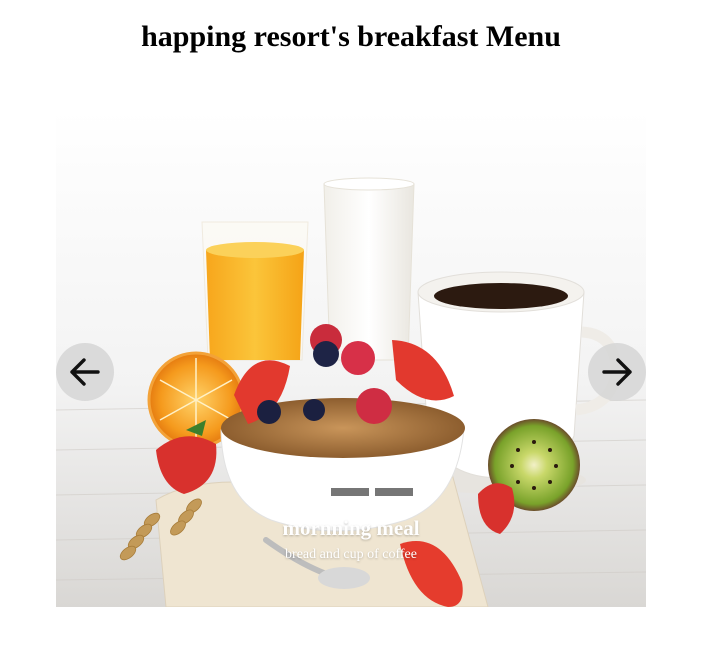 Image resolution: width=702 pixels, height=667 pixels. Describe the element at coordinates (351, 528) in the screenshot. I see `caption-title: mornning meal` at that location.